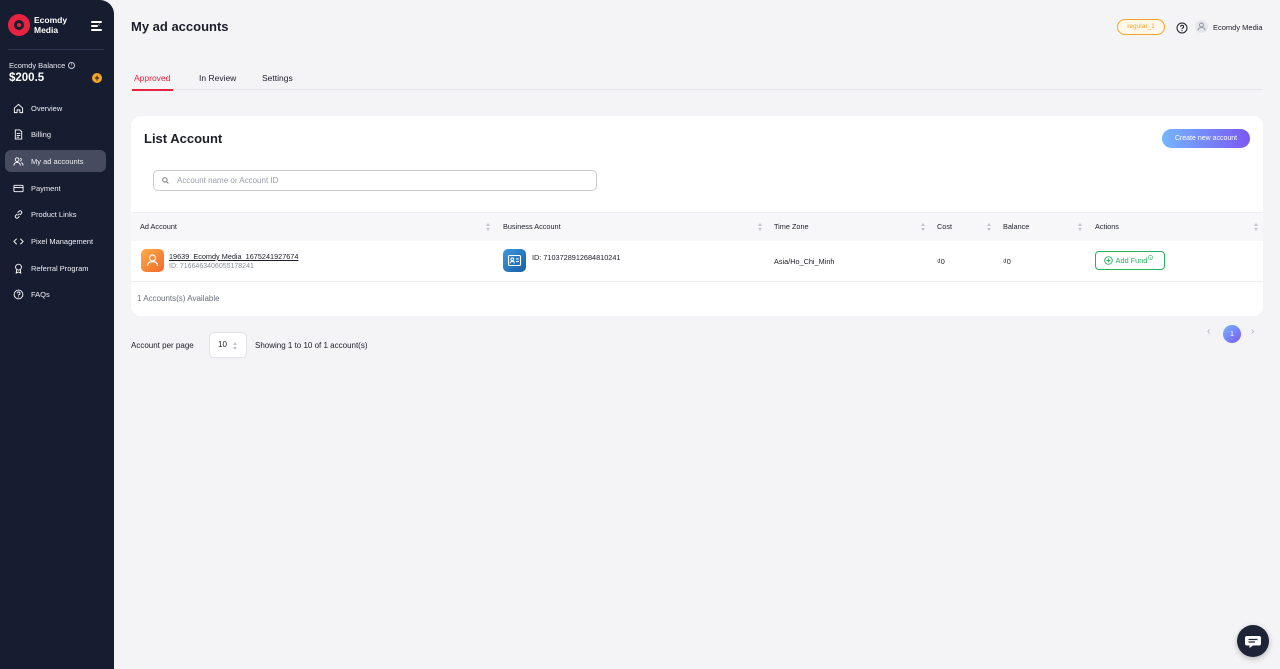 The height and width of the screenshot is (669, 1280). Describe the element at coordinates (47, 108) in the screenshot. I see `sidebar-item-label: Overview` at that location.